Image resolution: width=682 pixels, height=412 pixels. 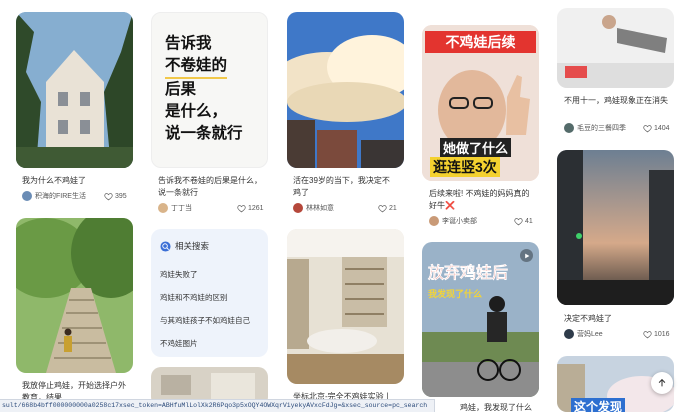 What do you see at coordinates (387, 208) in the screenshot?
I see `like-count: 21` at bounding box center [387, 208].